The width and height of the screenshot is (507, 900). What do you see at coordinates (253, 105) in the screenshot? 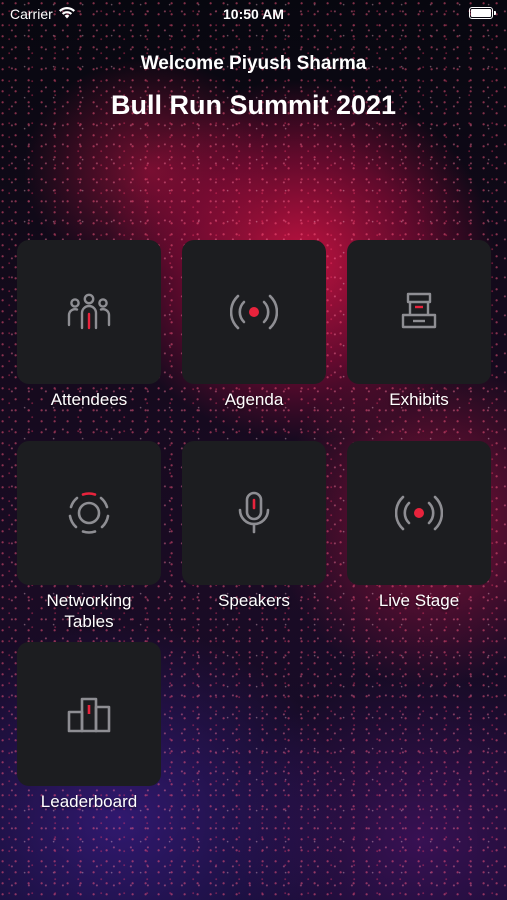
I see `event-title: Bull Run Summit 2021` at bounding box center [253, 105].